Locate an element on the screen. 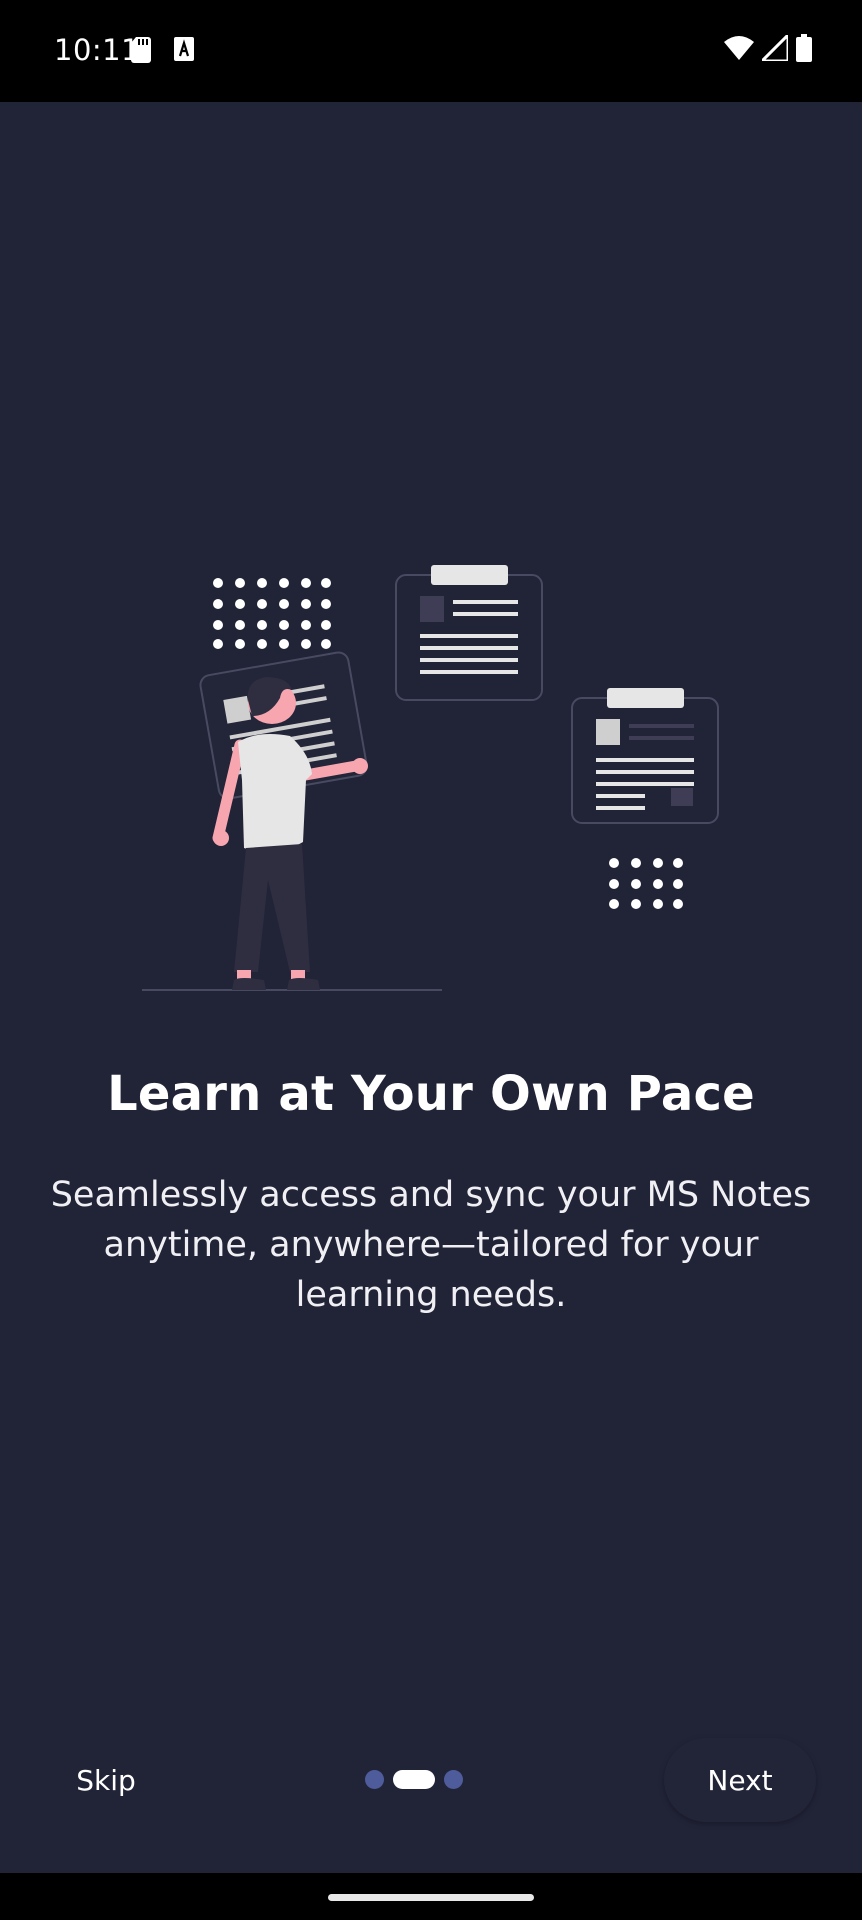  signal-icon is located at coordinates (774, 48).